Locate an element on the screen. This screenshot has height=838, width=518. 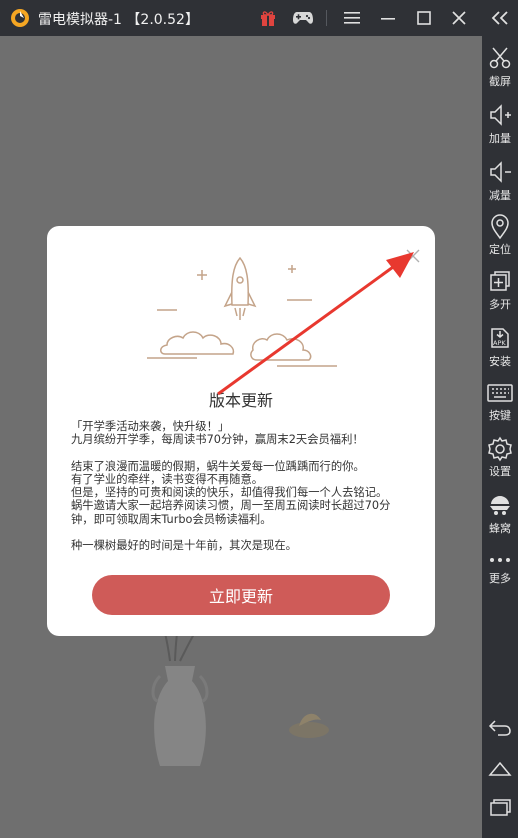
sidebar-item-more: 更多 is located at coordinates (500, 574).